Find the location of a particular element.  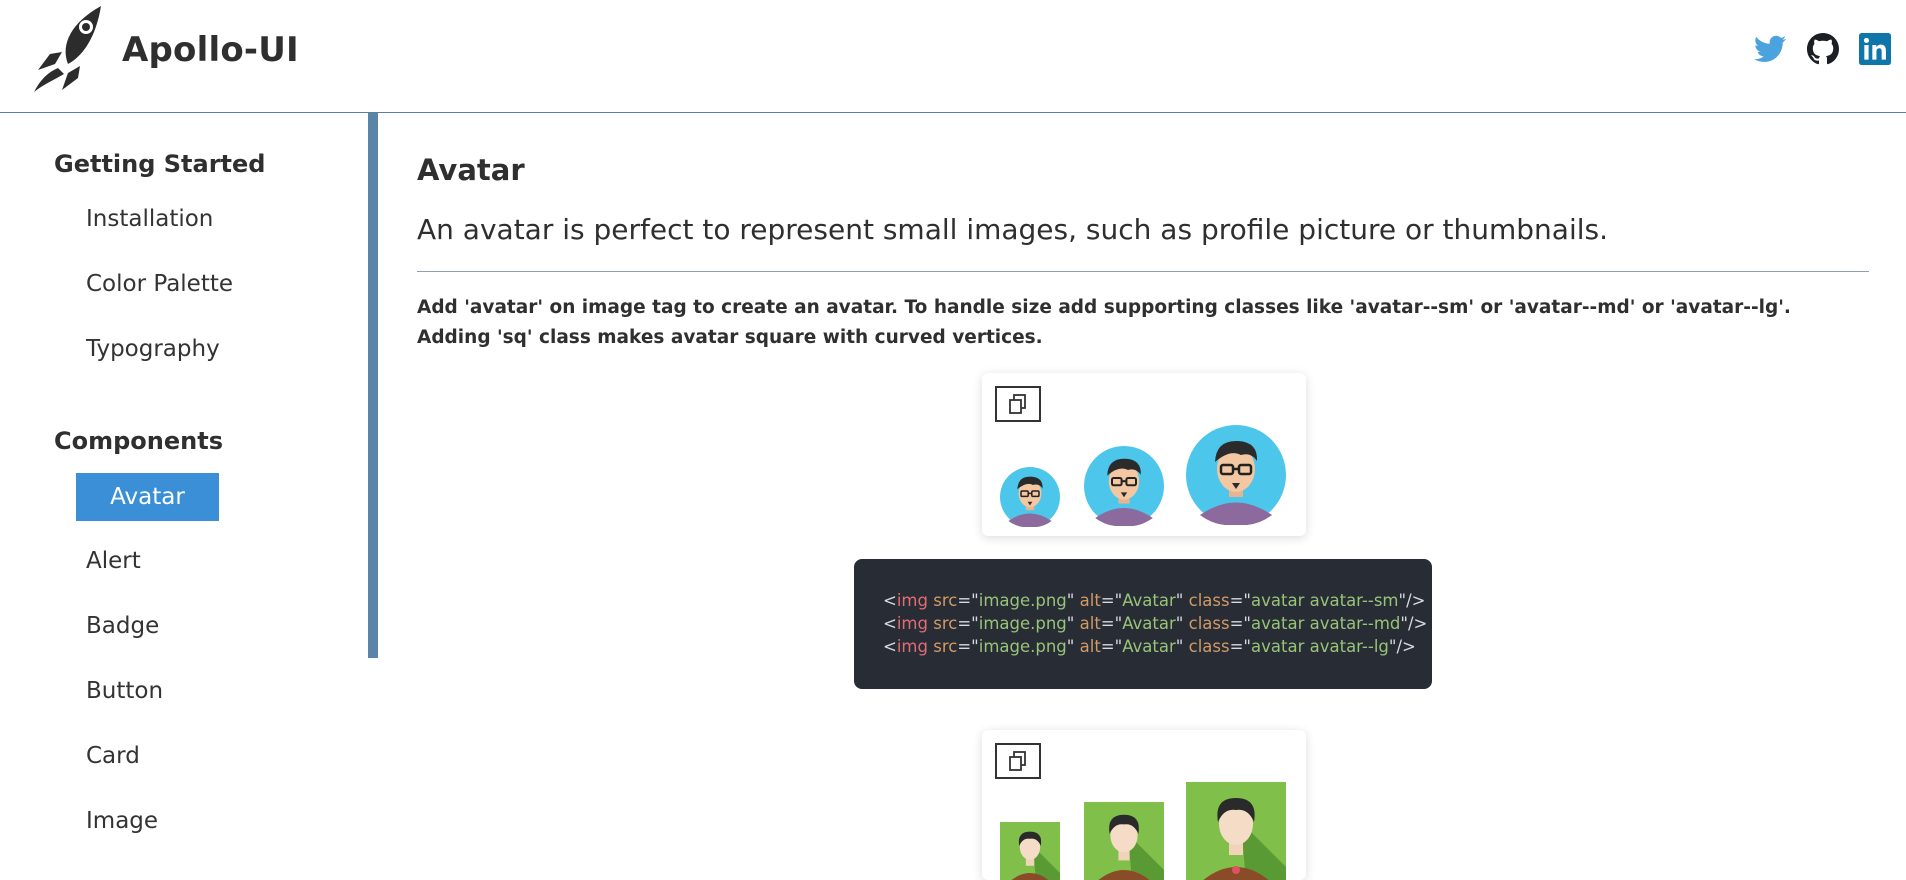

brand-title: Apollo-UI is located at coordinates (210, 50).